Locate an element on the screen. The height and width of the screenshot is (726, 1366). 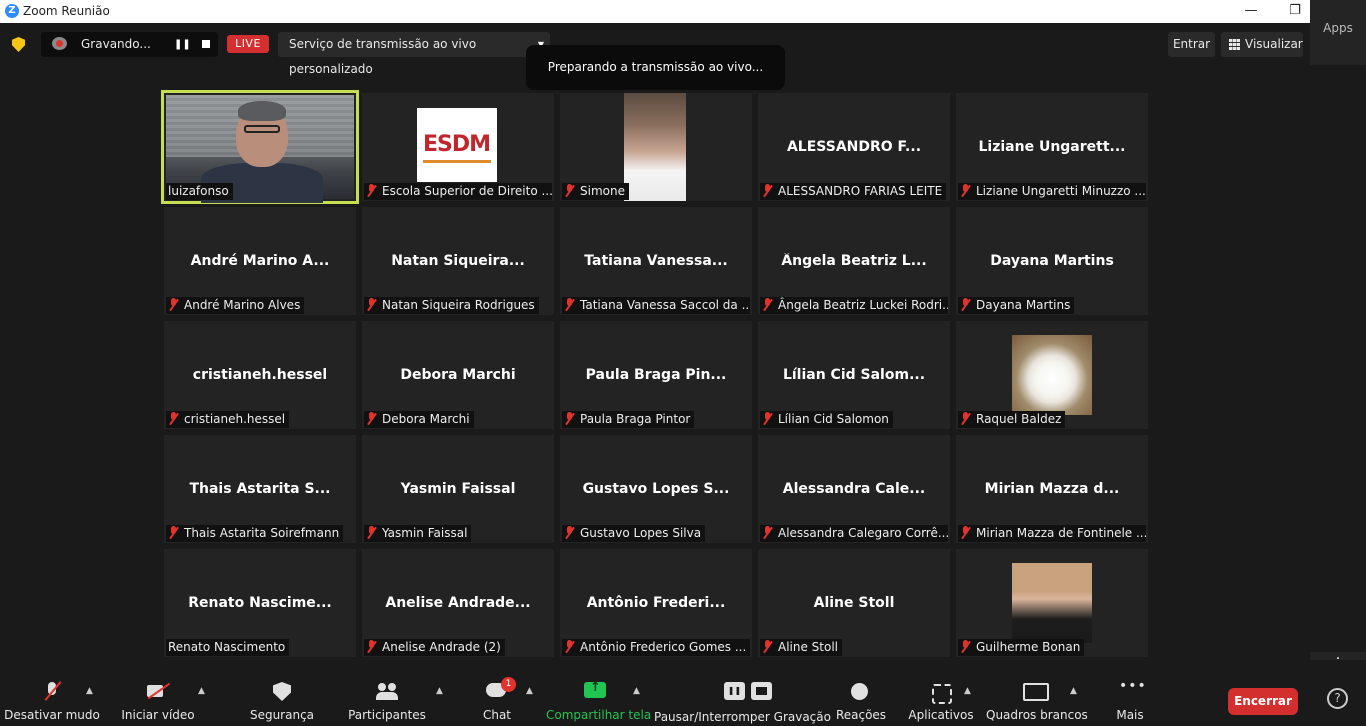
shield-icon is located at coordinates (282, 691).